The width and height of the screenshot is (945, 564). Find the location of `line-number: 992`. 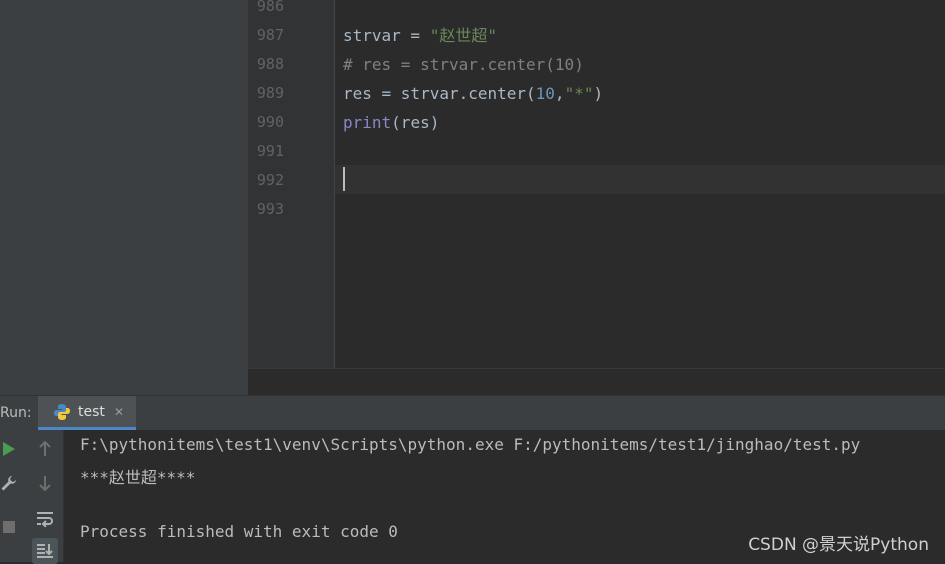

line-number: 992 is located at coordinates (270, 180).